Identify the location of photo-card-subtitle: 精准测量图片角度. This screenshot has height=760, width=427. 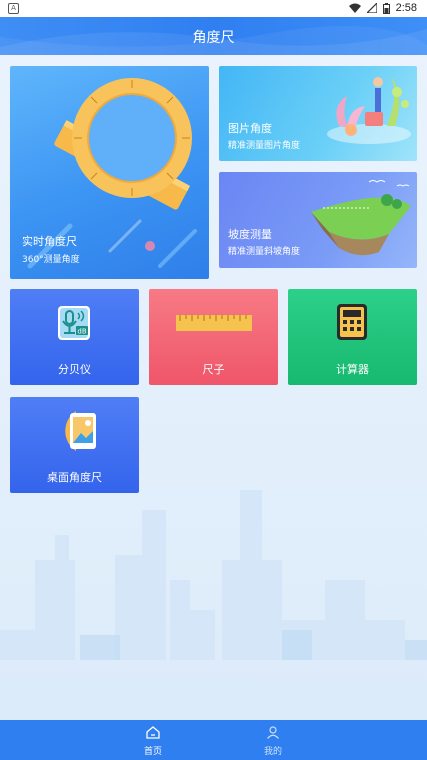
(264, 146).